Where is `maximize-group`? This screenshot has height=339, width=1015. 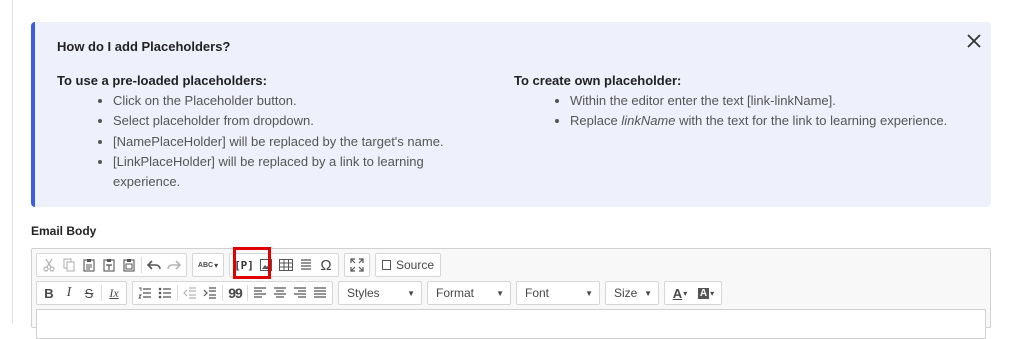
maximize-group is located at coordinates (357, 265).